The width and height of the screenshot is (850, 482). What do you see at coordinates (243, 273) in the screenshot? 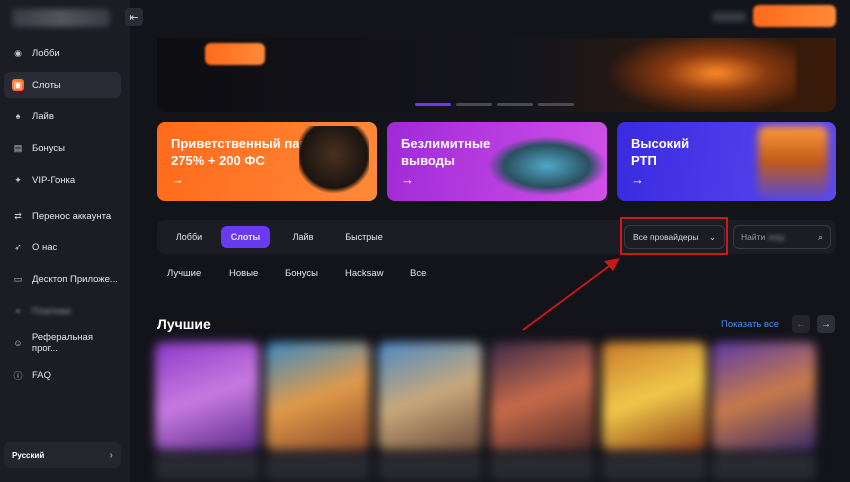
I see `subfilter-new: Новые` at bounding box center [243, 273].